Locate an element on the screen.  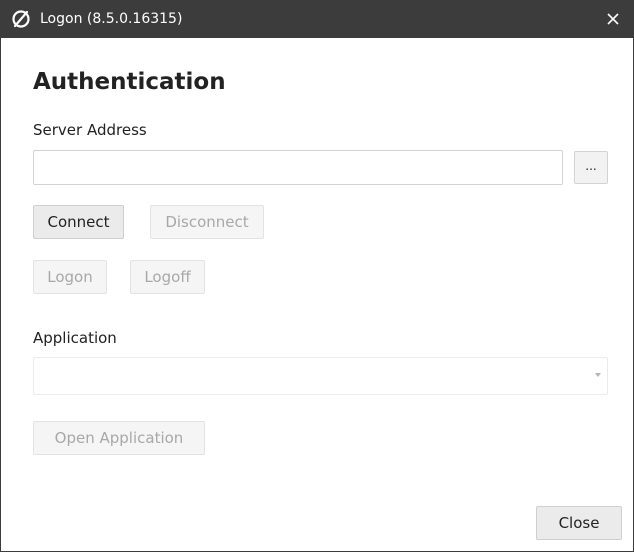
slashed-circle-icon is located at coordinates (21, 19).